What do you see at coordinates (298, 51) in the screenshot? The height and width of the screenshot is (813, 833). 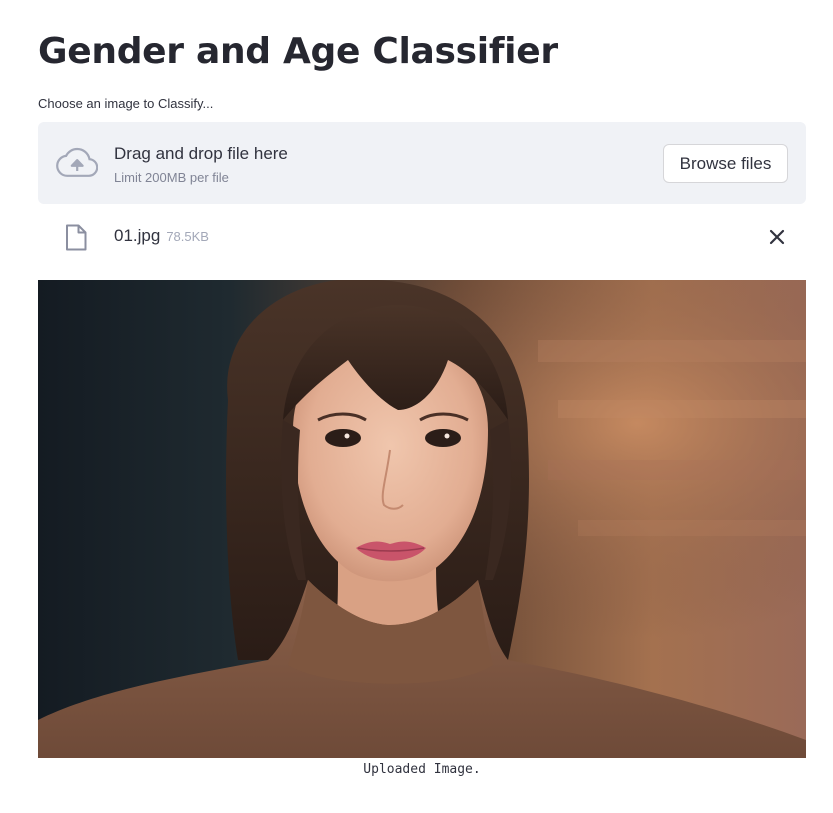 I see `page-title: Gender and Age Classifier` at bounding box center [298, 51].